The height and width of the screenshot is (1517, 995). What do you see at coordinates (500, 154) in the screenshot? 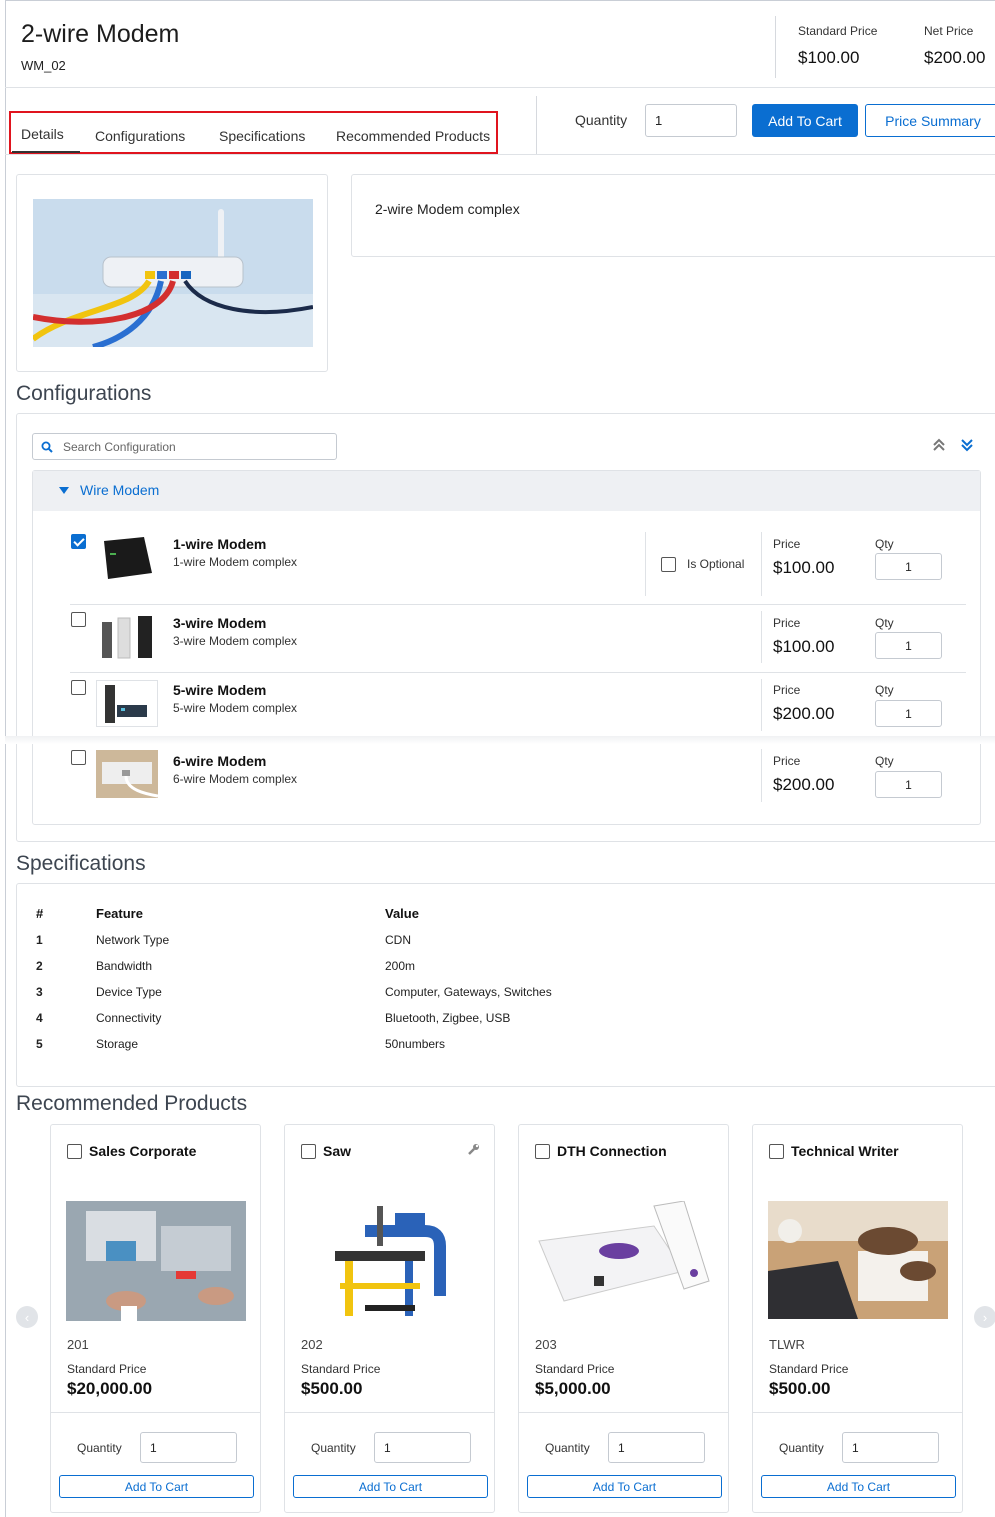
I see `tabs-separator` at bounding box center [500, 154].